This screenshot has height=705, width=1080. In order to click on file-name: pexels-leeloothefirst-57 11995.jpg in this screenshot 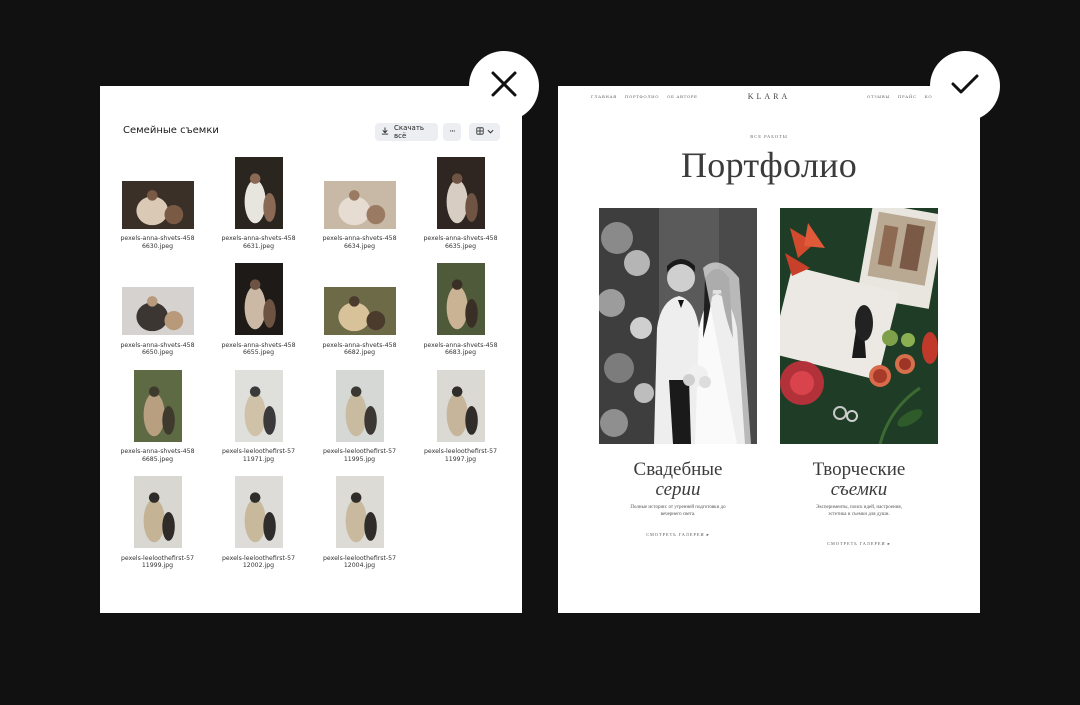, I will do `click(359, 455)`.